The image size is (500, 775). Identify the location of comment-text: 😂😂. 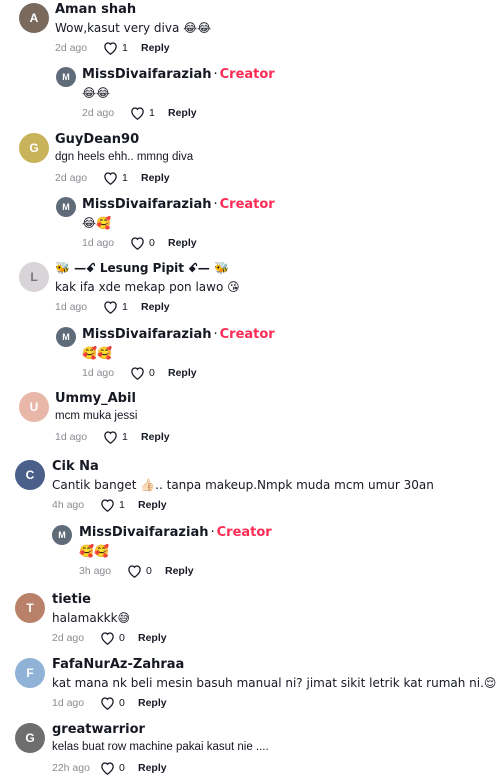
(96, 93).